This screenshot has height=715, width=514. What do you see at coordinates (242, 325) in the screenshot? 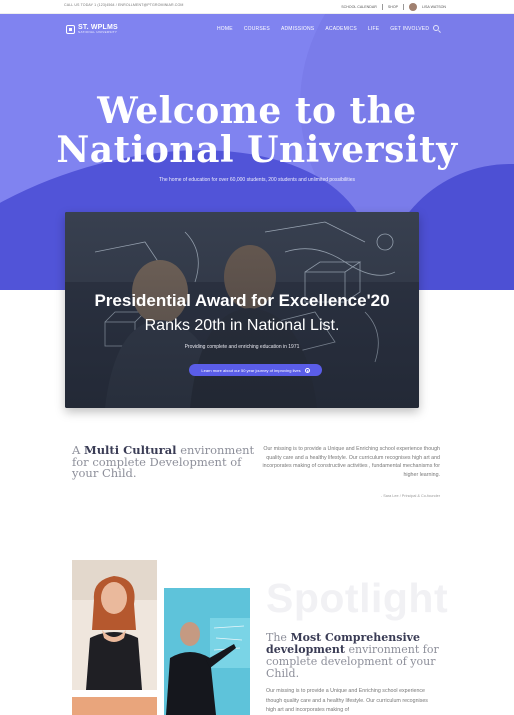
I see `feature-subtitle: Ranks 20th in National List.` at bounding box center [242, 325].